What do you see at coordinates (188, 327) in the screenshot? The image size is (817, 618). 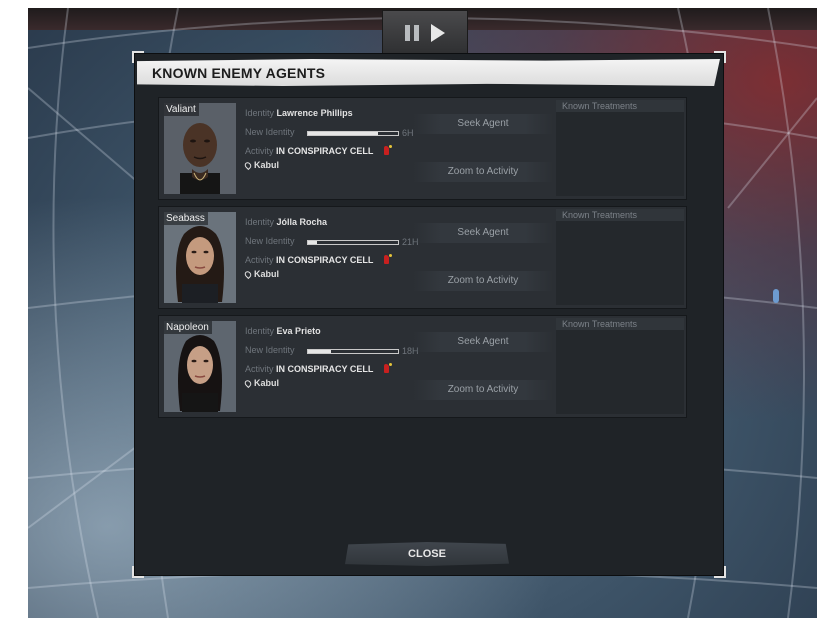 I see `agent-codename: Napoleon` at bounding box center [188, 327].